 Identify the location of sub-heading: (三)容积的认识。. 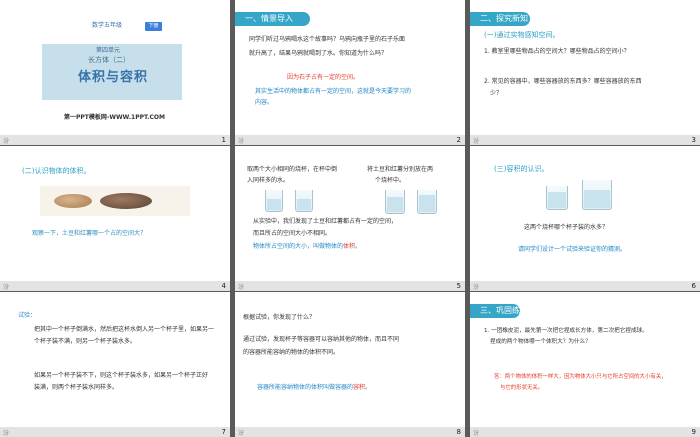
(521, 169).